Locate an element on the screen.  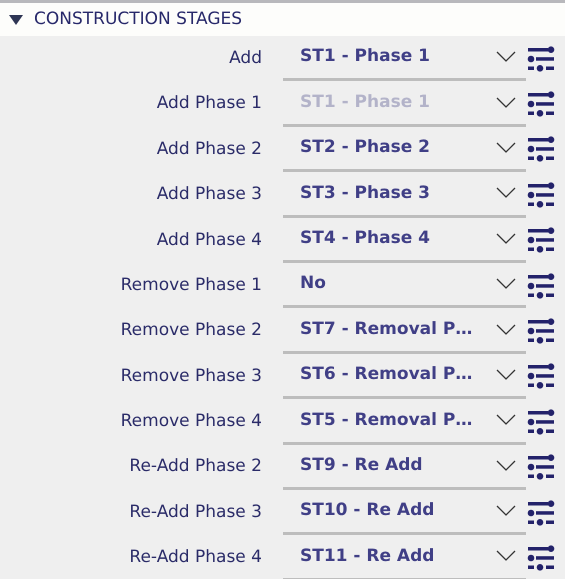
stage-dropdown: ST2 - Phase 2 is located at coordinates (404, 149).